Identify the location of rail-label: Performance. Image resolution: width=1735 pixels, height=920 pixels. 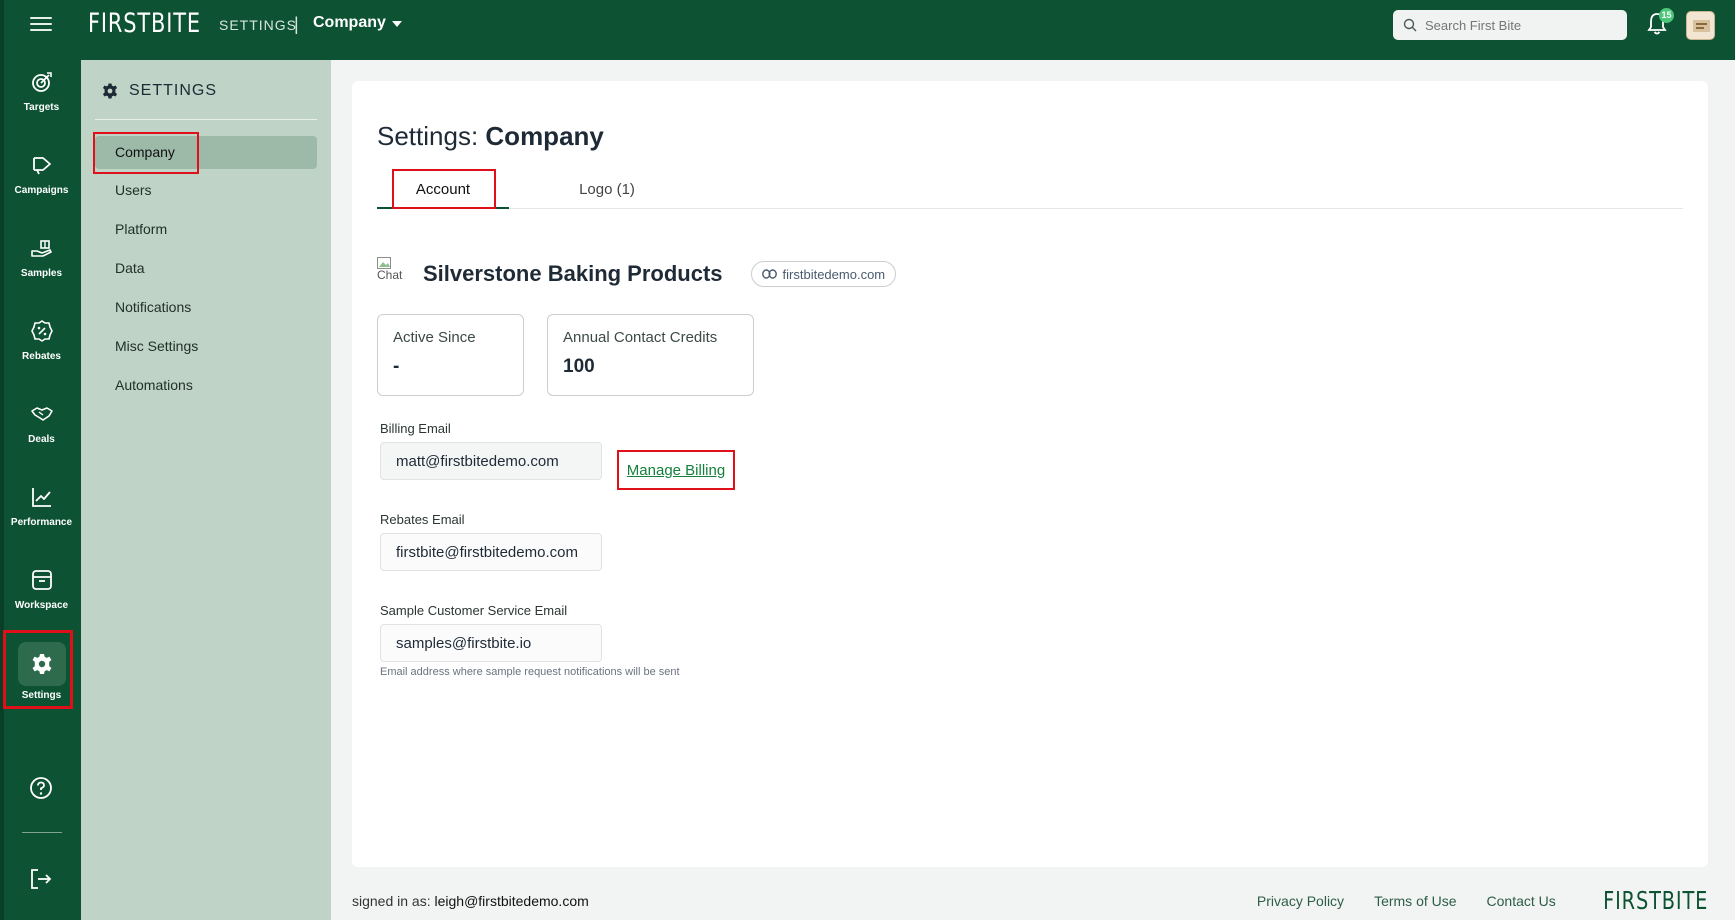
(41, 522).